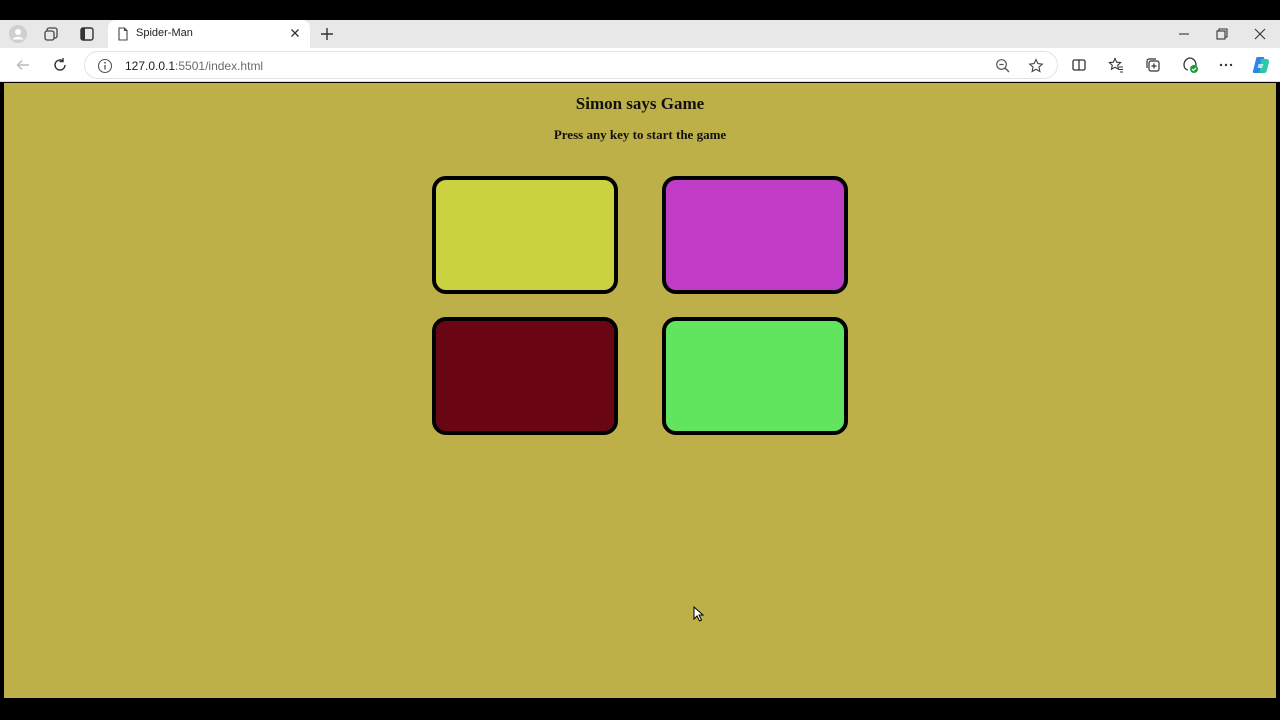  I want to click on split-screen-icon, so click(1079, 65).